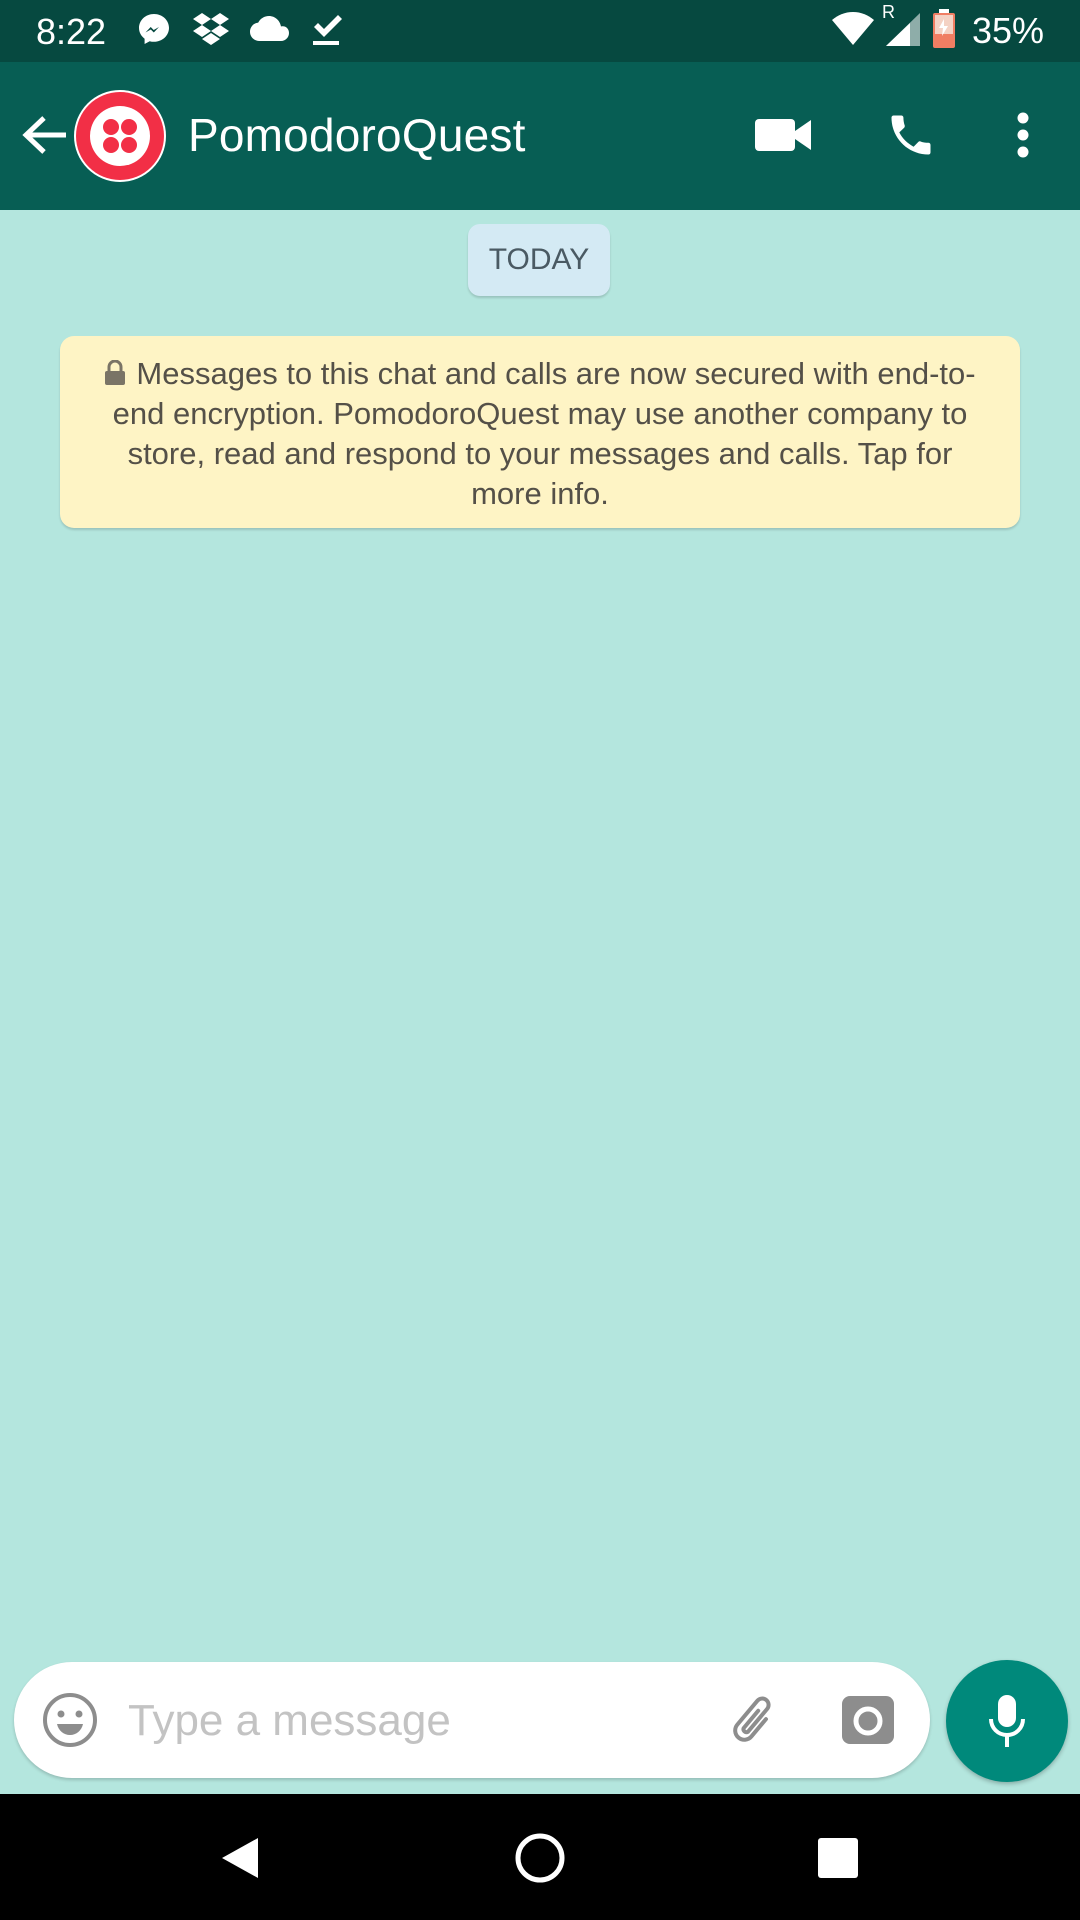  What do you see at coordinates (539, 260) in the screenshot?
I see `date-chip: TODAY` at bounding box center [539, 260].